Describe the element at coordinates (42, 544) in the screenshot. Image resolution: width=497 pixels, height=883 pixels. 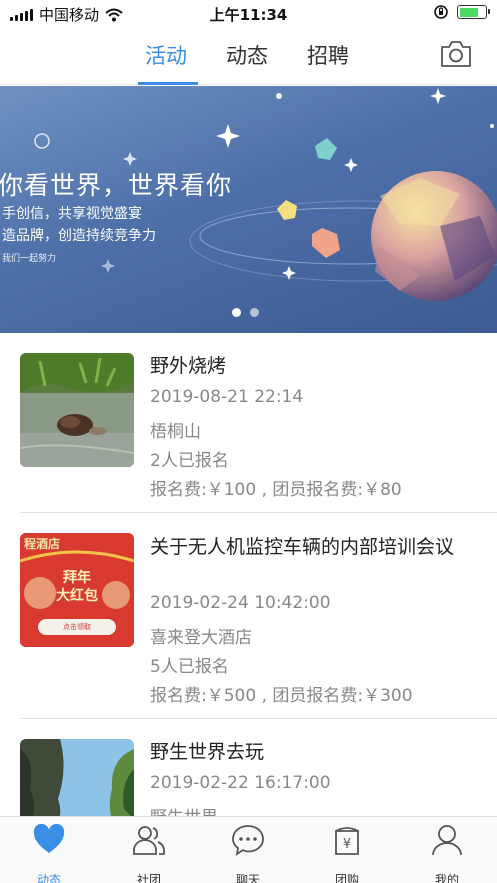
I see `thumb-hotel-text: 程酒店` at that location.